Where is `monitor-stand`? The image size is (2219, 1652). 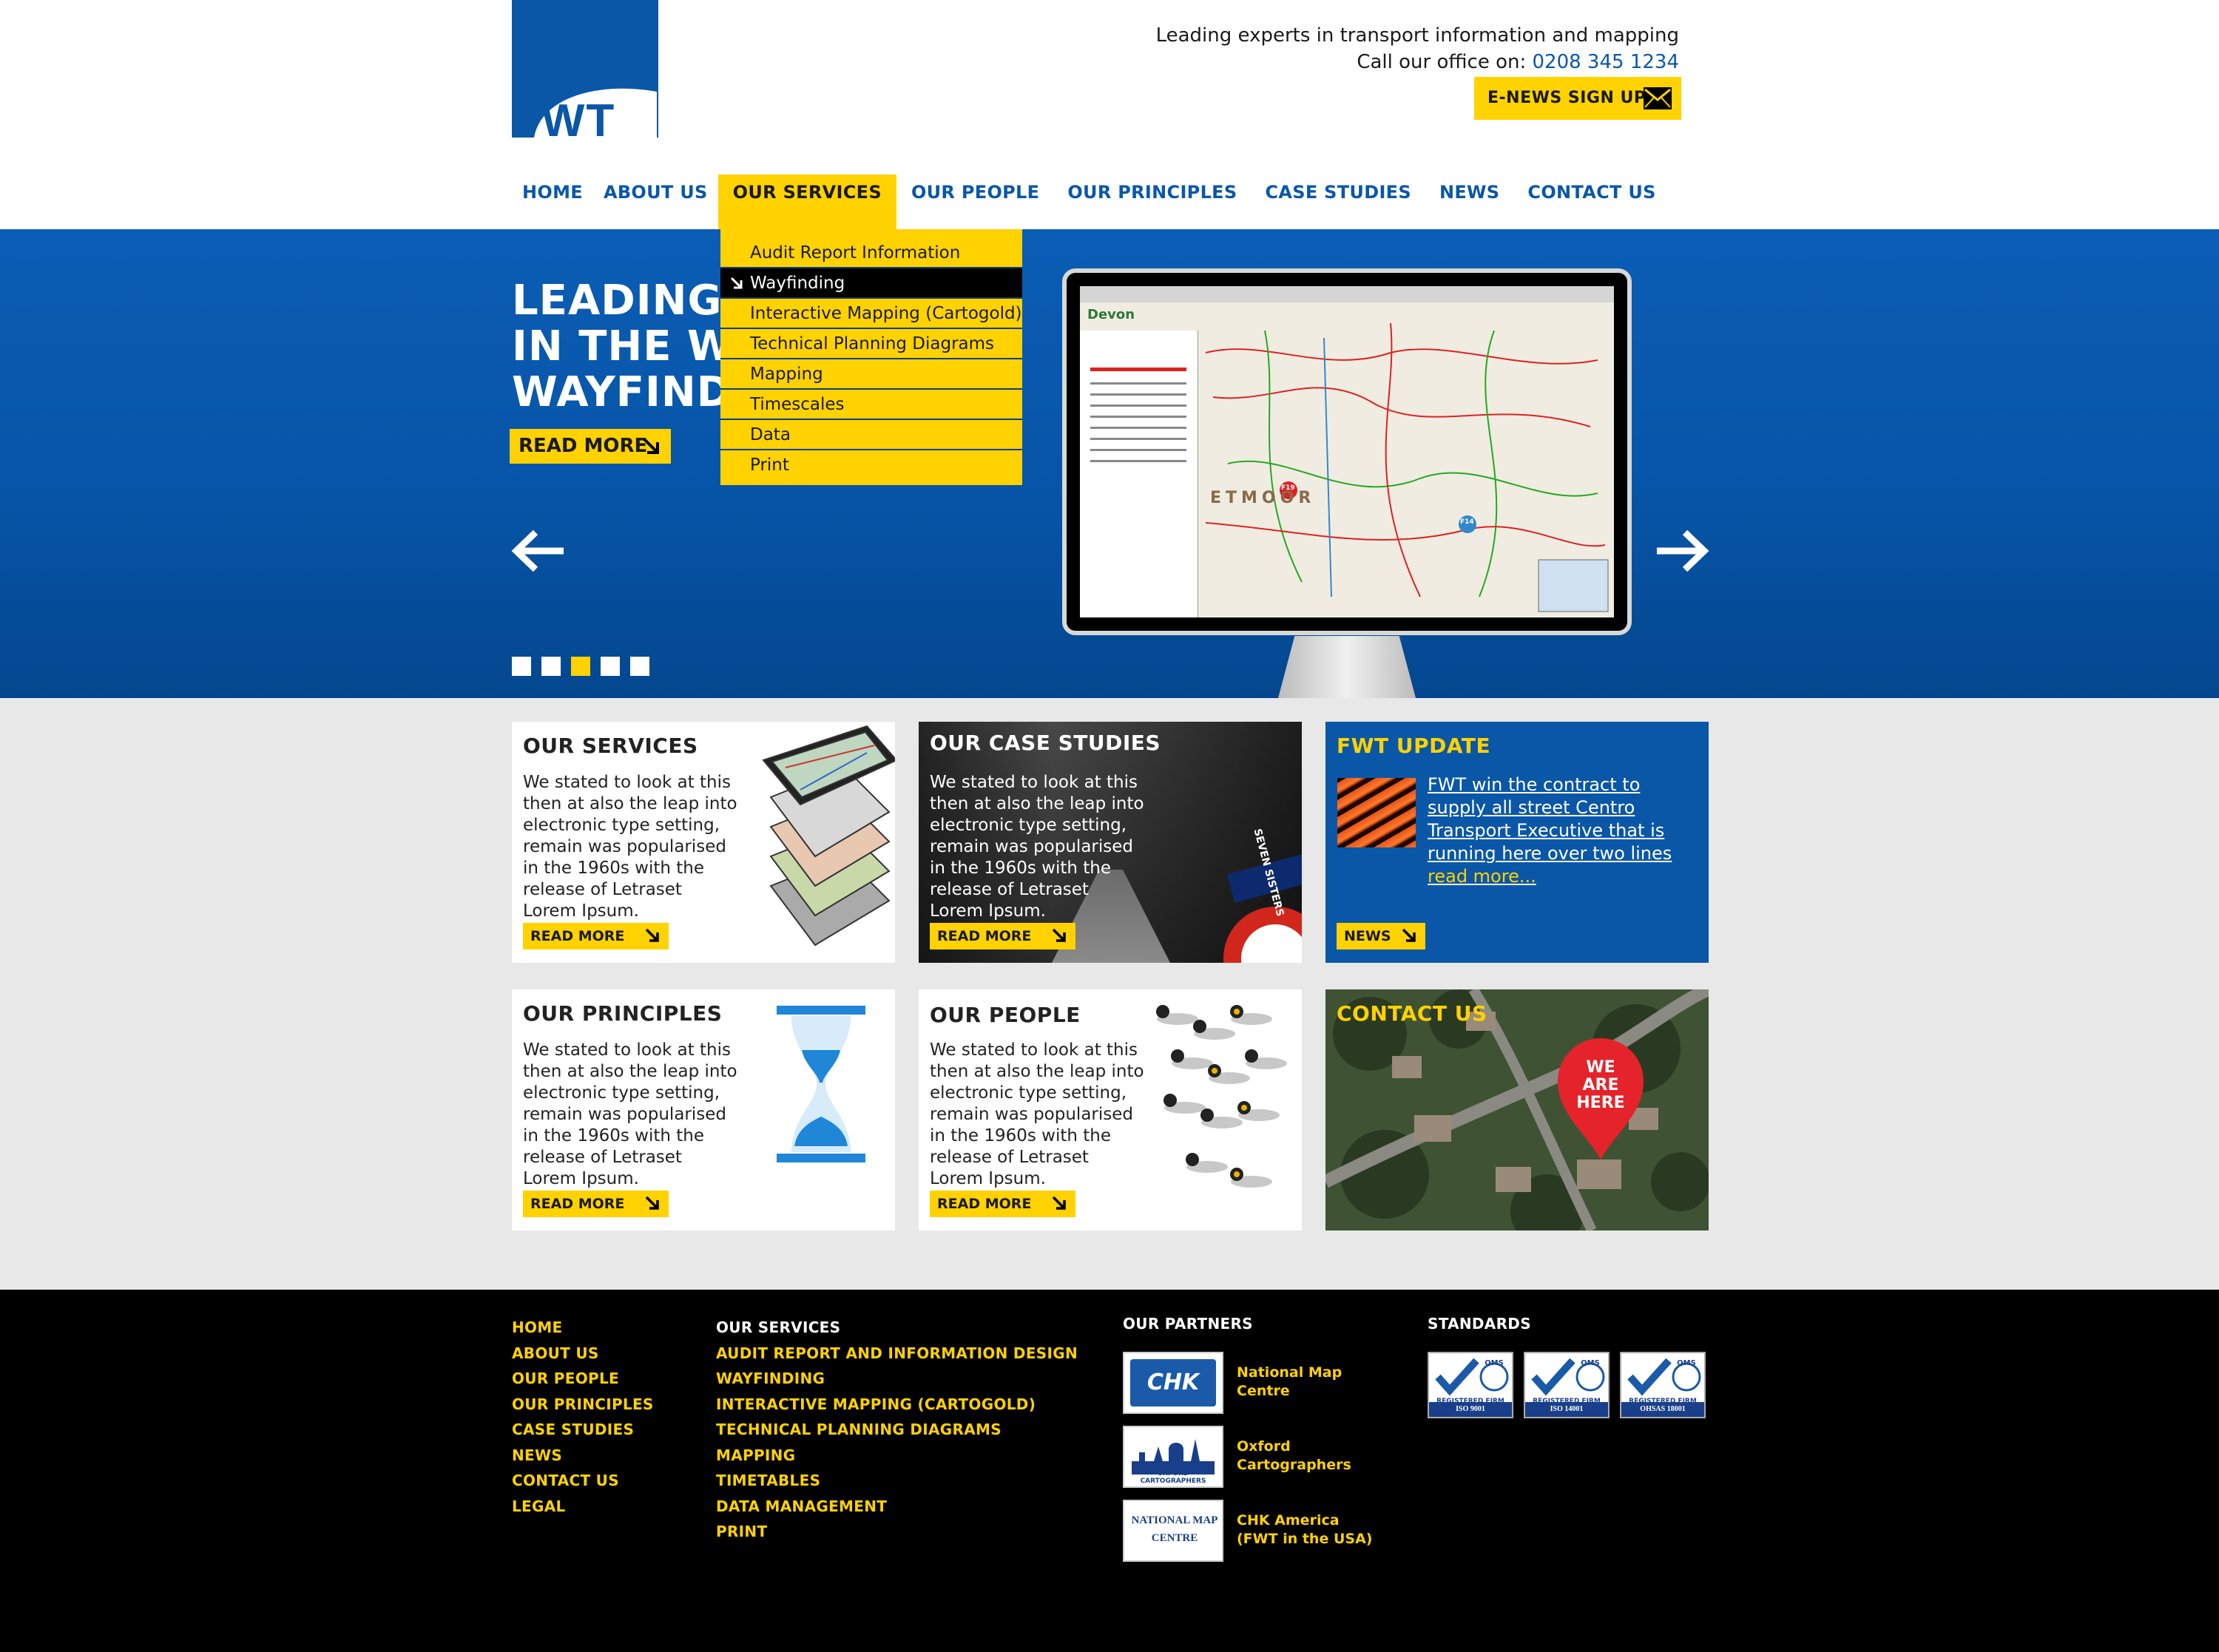
monitor-stand is located at coordinates (1347, 667).